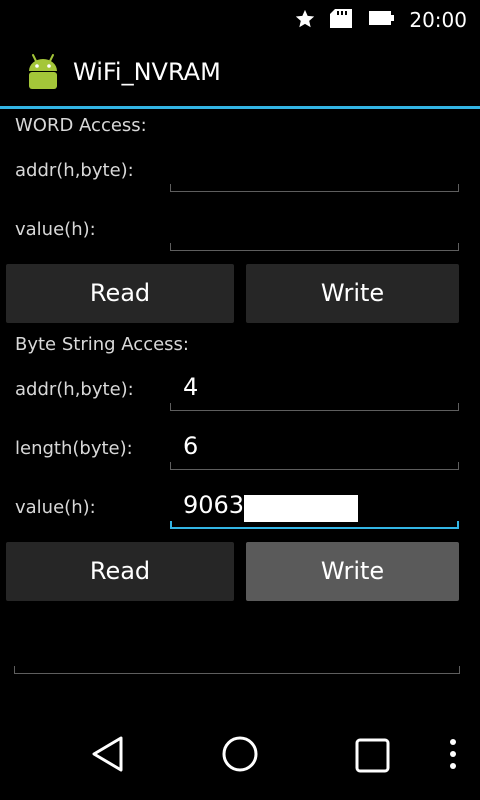 This screenshot has width=480, height=800. What do you see at coordinates (352, 293) in the screenshot?
I see `word-write-button: Write` at bounding box center [352, 293].